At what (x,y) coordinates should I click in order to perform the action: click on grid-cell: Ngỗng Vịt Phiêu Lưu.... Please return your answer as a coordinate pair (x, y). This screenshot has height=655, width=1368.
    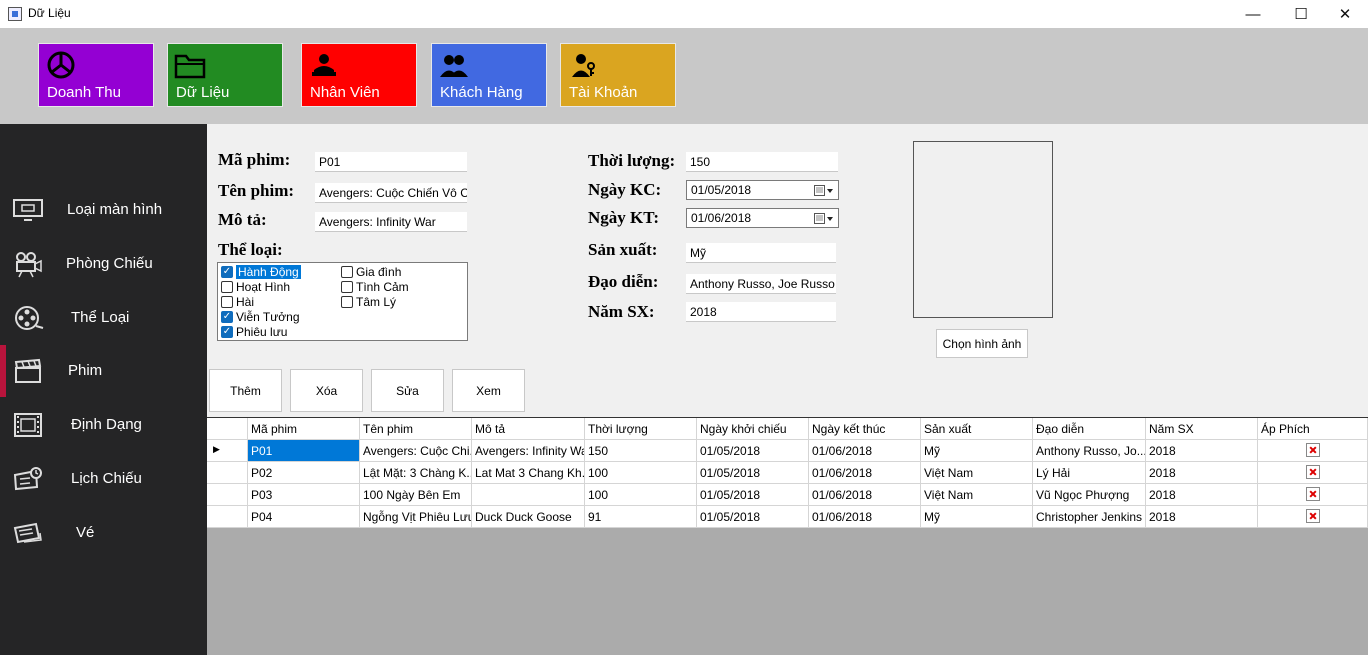
    Looking at the image, I should click on (416, 517).